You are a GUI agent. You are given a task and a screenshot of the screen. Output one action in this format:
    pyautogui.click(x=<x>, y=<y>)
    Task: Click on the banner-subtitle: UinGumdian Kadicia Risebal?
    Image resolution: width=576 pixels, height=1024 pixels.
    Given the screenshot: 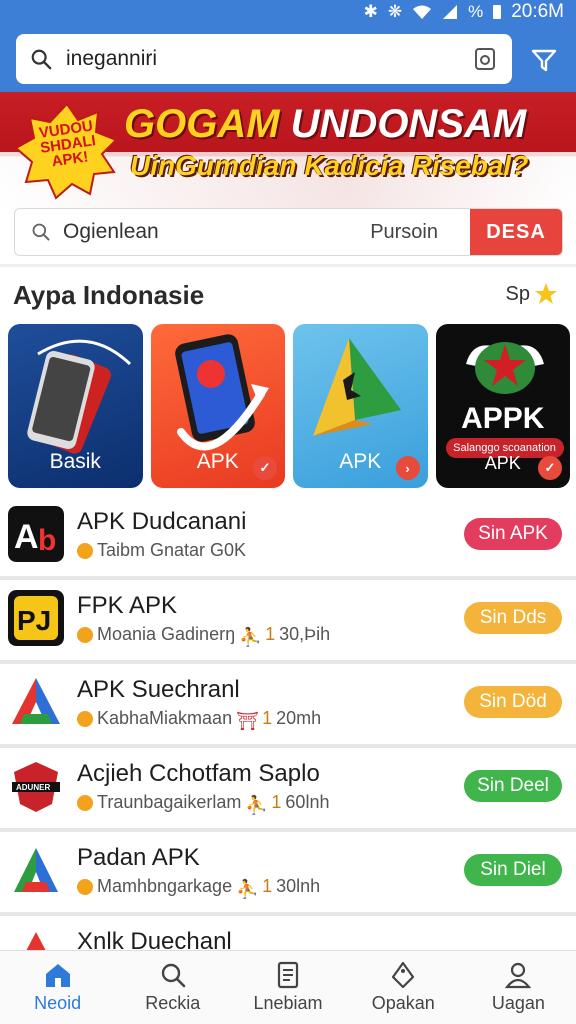 What is the action you would take?
    pyautogui.click(x=329, y=165)
    